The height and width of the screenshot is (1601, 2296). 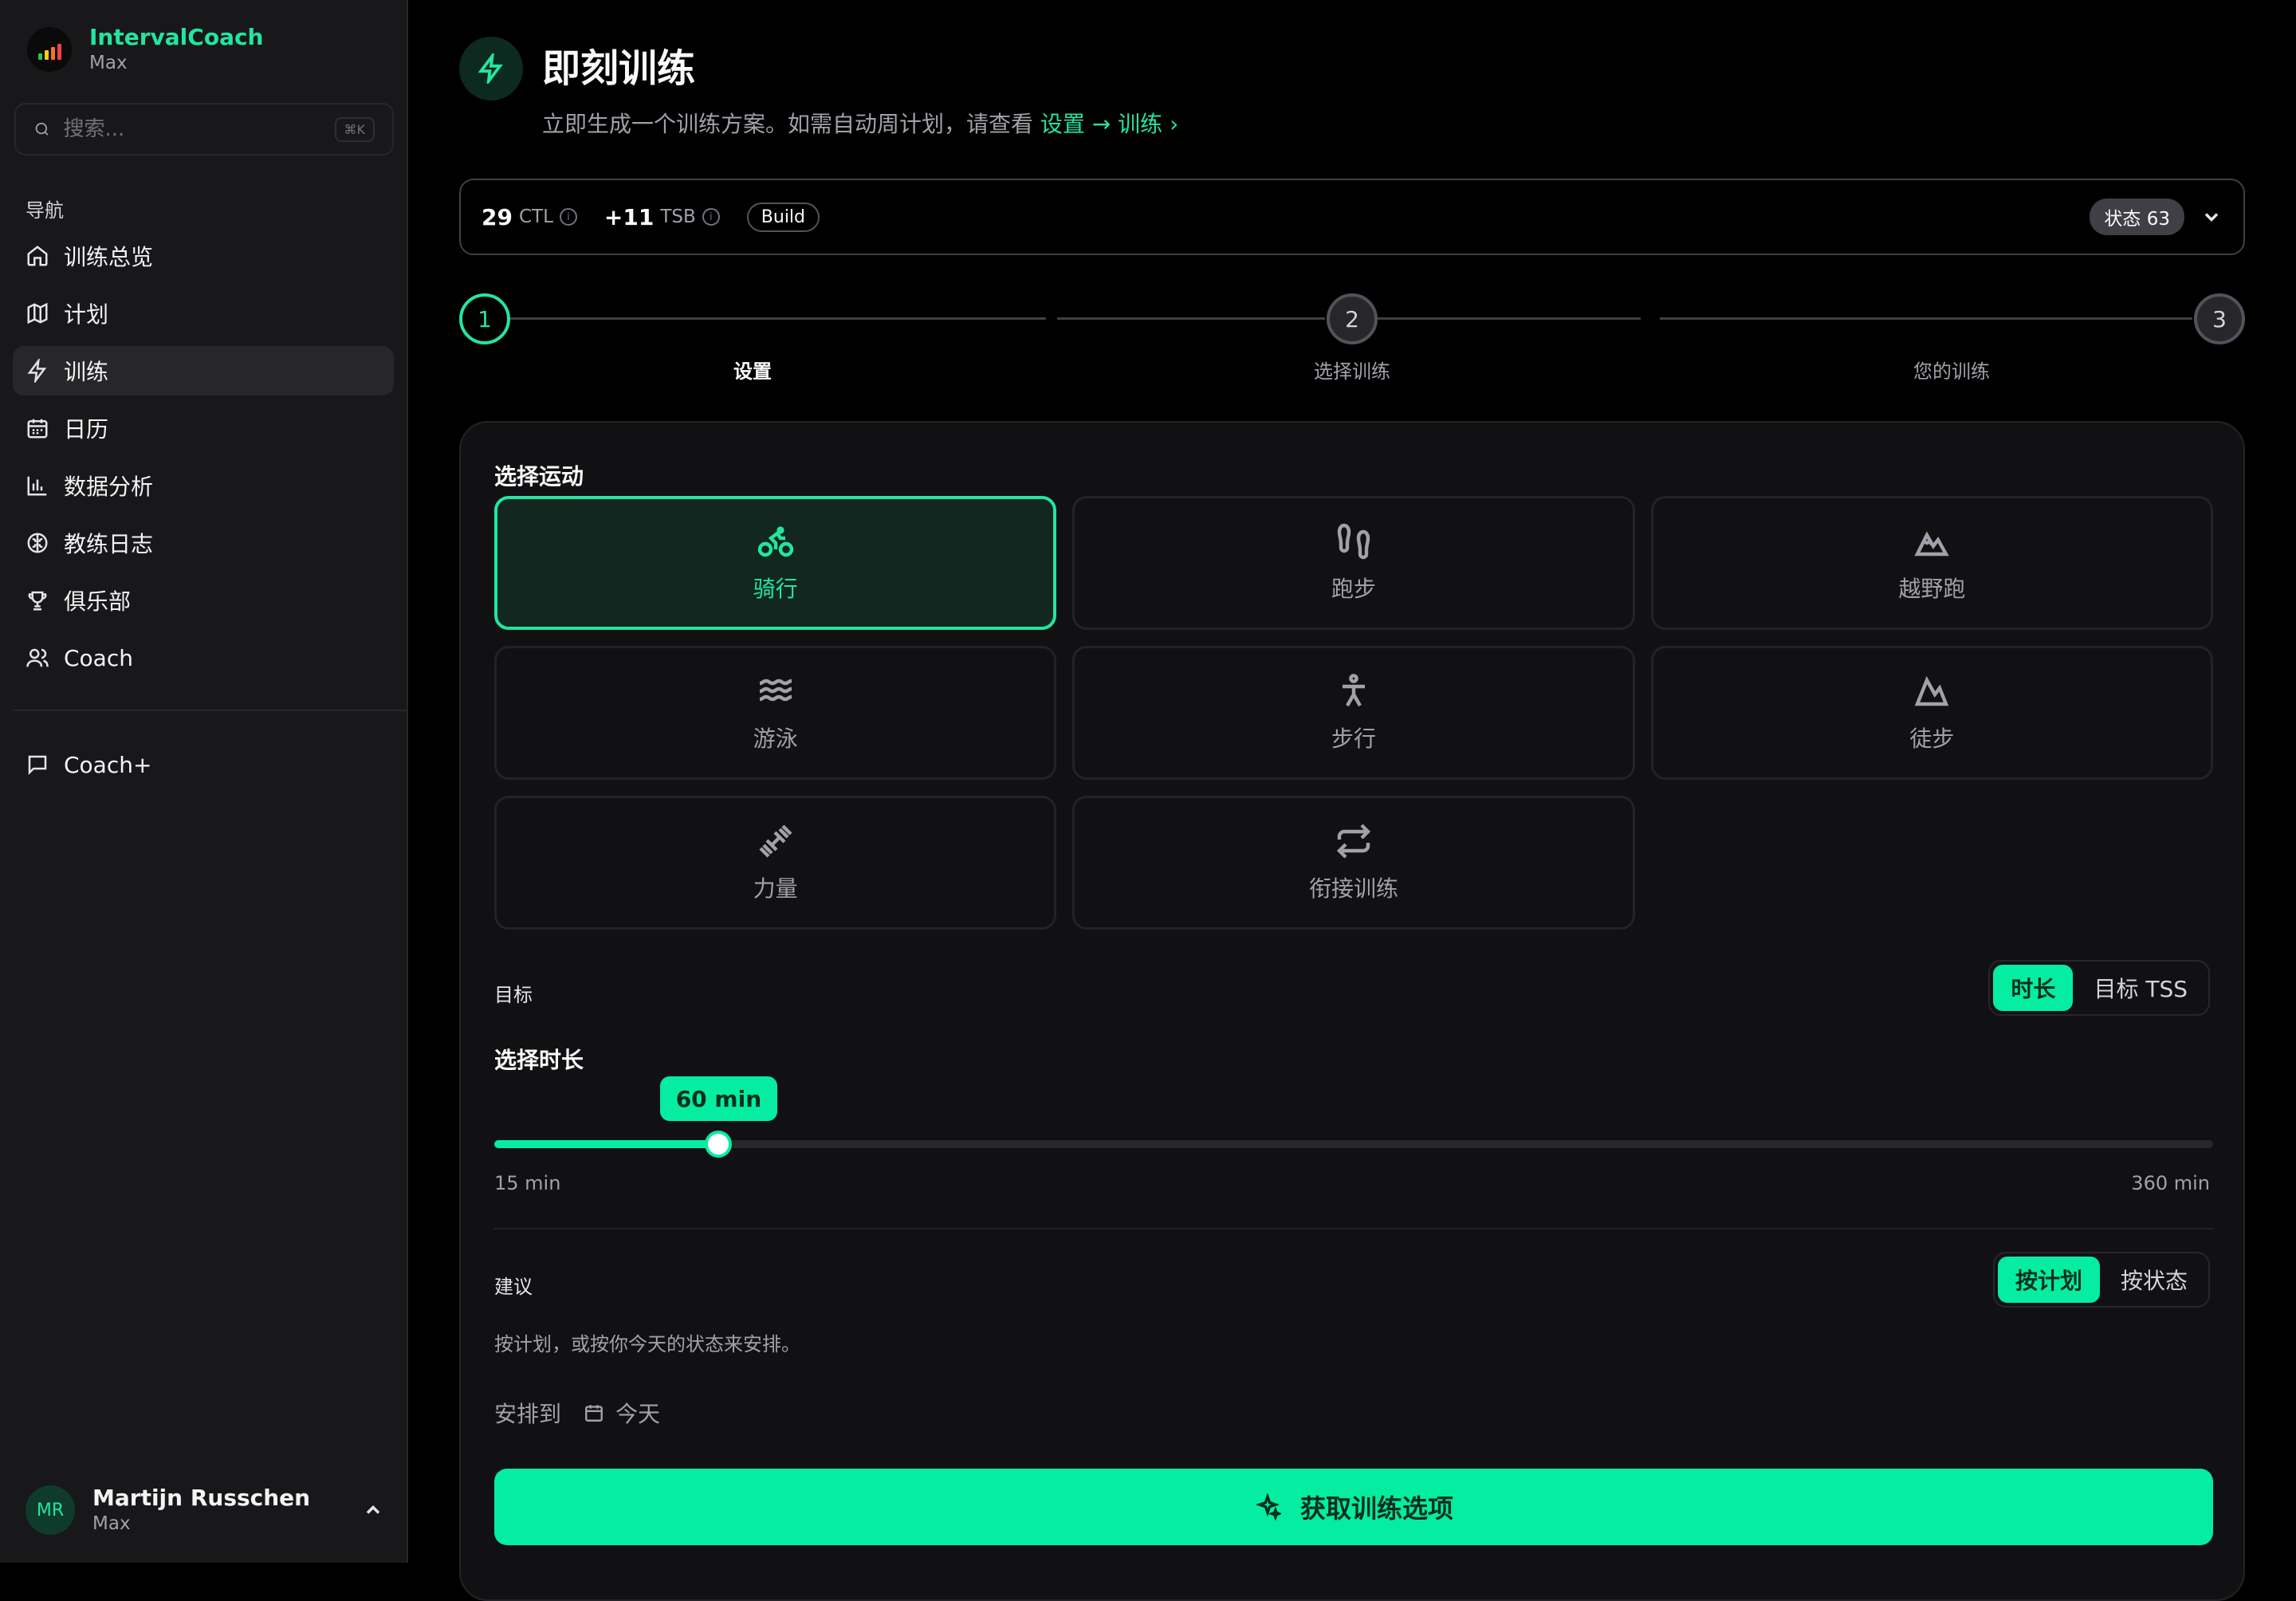 What do you see at coordinates (775, 739) in the screenshot?
I see `sport-label: 游泳` at bounding box center [775, 739].